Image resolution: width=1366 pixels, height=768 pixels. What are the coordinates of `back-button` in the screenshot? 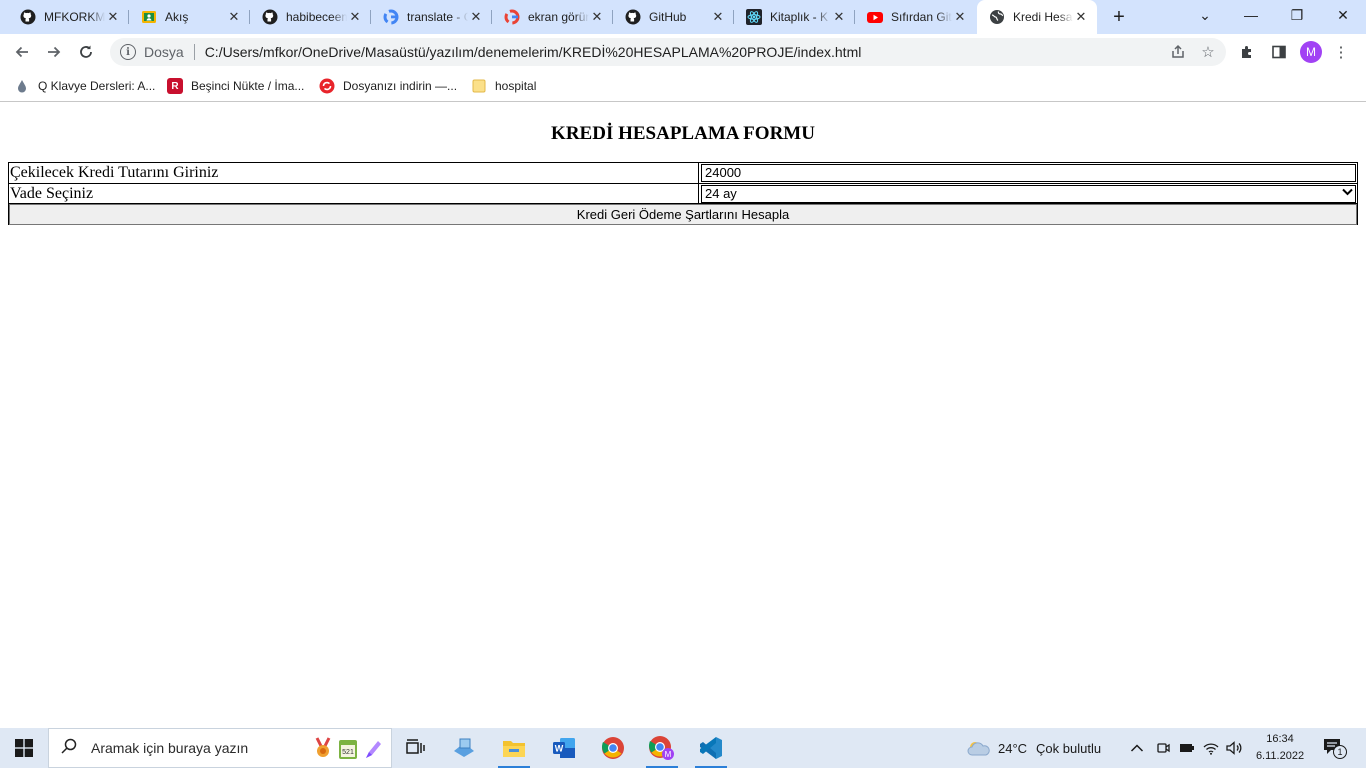 It's located at (22, 52).